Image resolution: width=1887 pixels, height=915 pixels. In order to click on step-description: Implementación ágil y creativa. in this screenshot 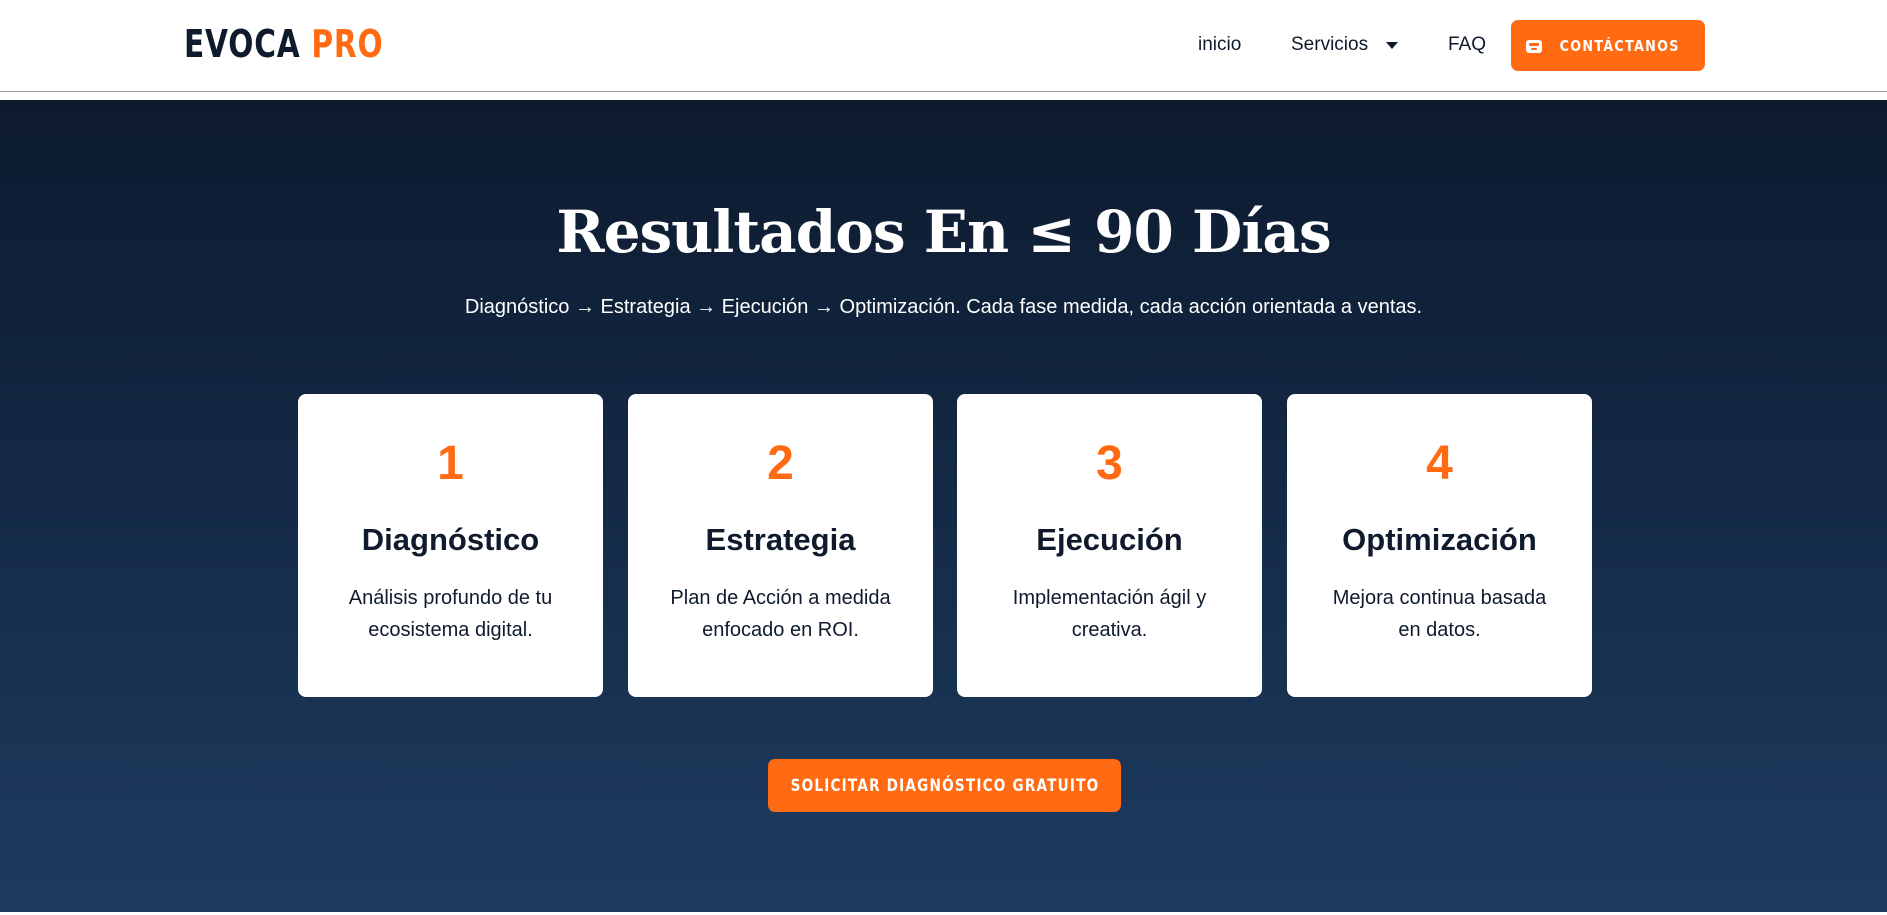, I will do `click(1109, 614)`.